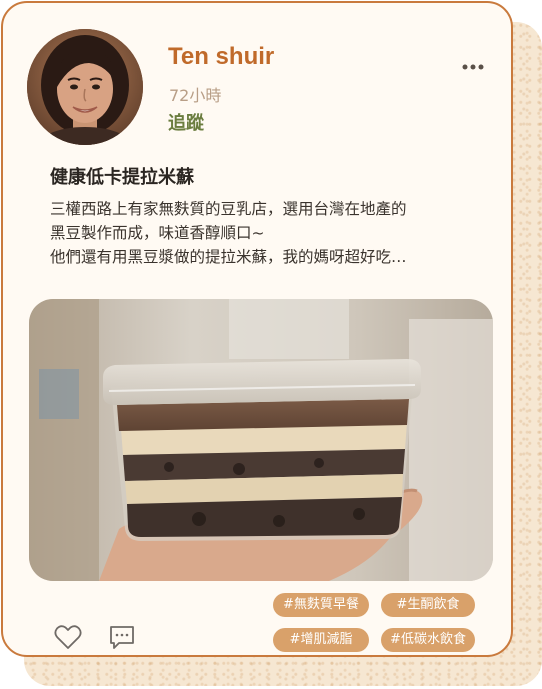  Describe the element at coordinates (221, 57) in the screenshot. I see `author-name: Ten shuir` at that location.